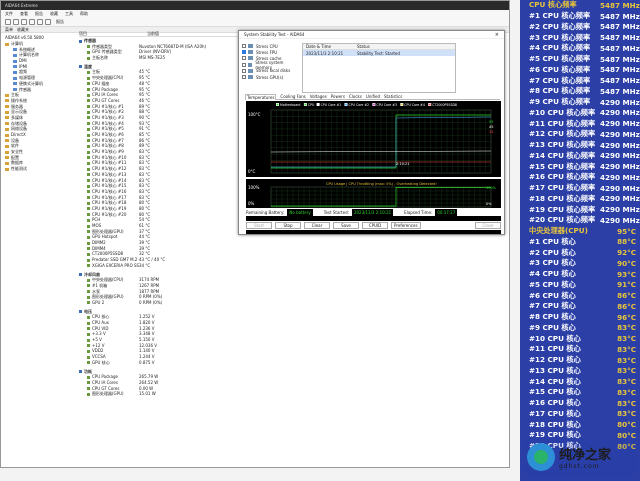 The image size is (640, 481). Describe the element at coordinates (24, 21) in the screenshot. I see `up-icon` at that location.